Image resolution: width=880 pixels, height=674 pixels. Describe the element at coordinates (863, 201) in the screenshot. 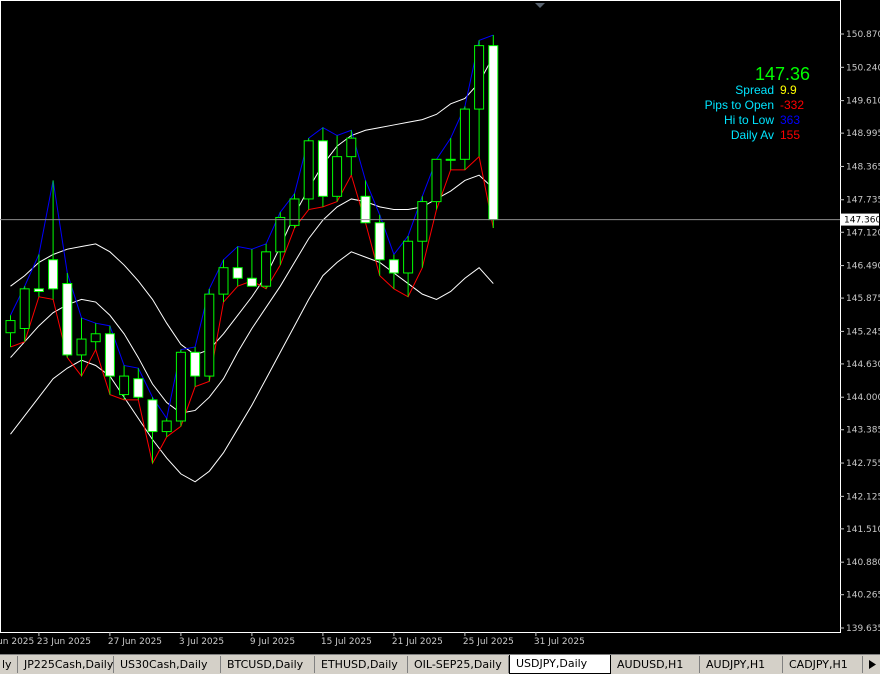

I see `y-tick-label: 147.735` at that location.